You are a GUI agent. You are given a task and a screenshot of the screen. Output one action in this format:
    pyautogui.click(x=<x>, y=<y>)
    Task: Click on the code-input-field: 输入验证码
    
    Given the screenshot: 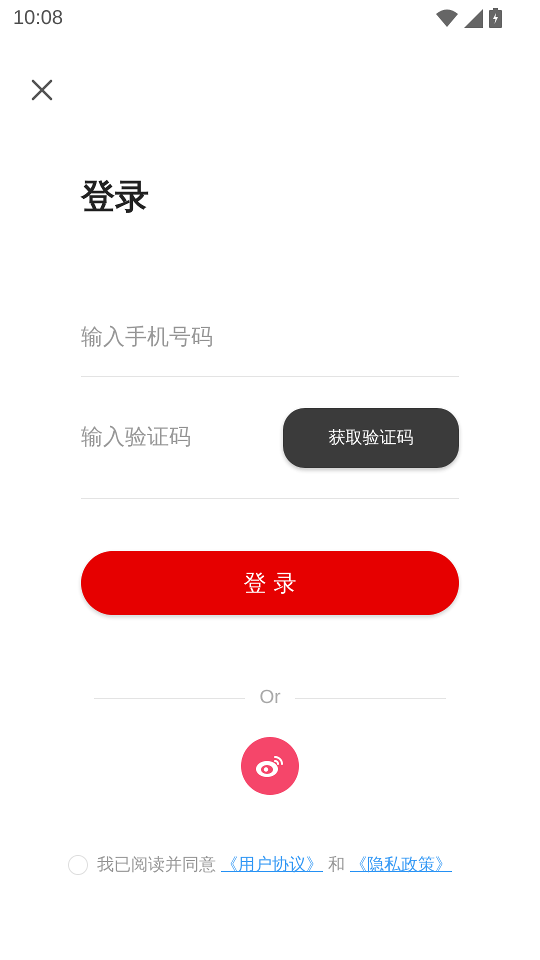 What is the action you would take?
    pyautogui.click(x=182, y=437)
    